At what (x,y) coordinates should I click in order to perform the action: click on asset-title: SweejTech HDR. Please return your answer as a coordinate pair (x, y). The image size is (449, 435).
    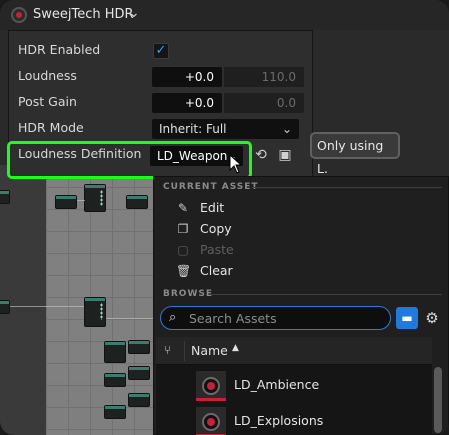
    Looking at the image, I should click on (83, 14).